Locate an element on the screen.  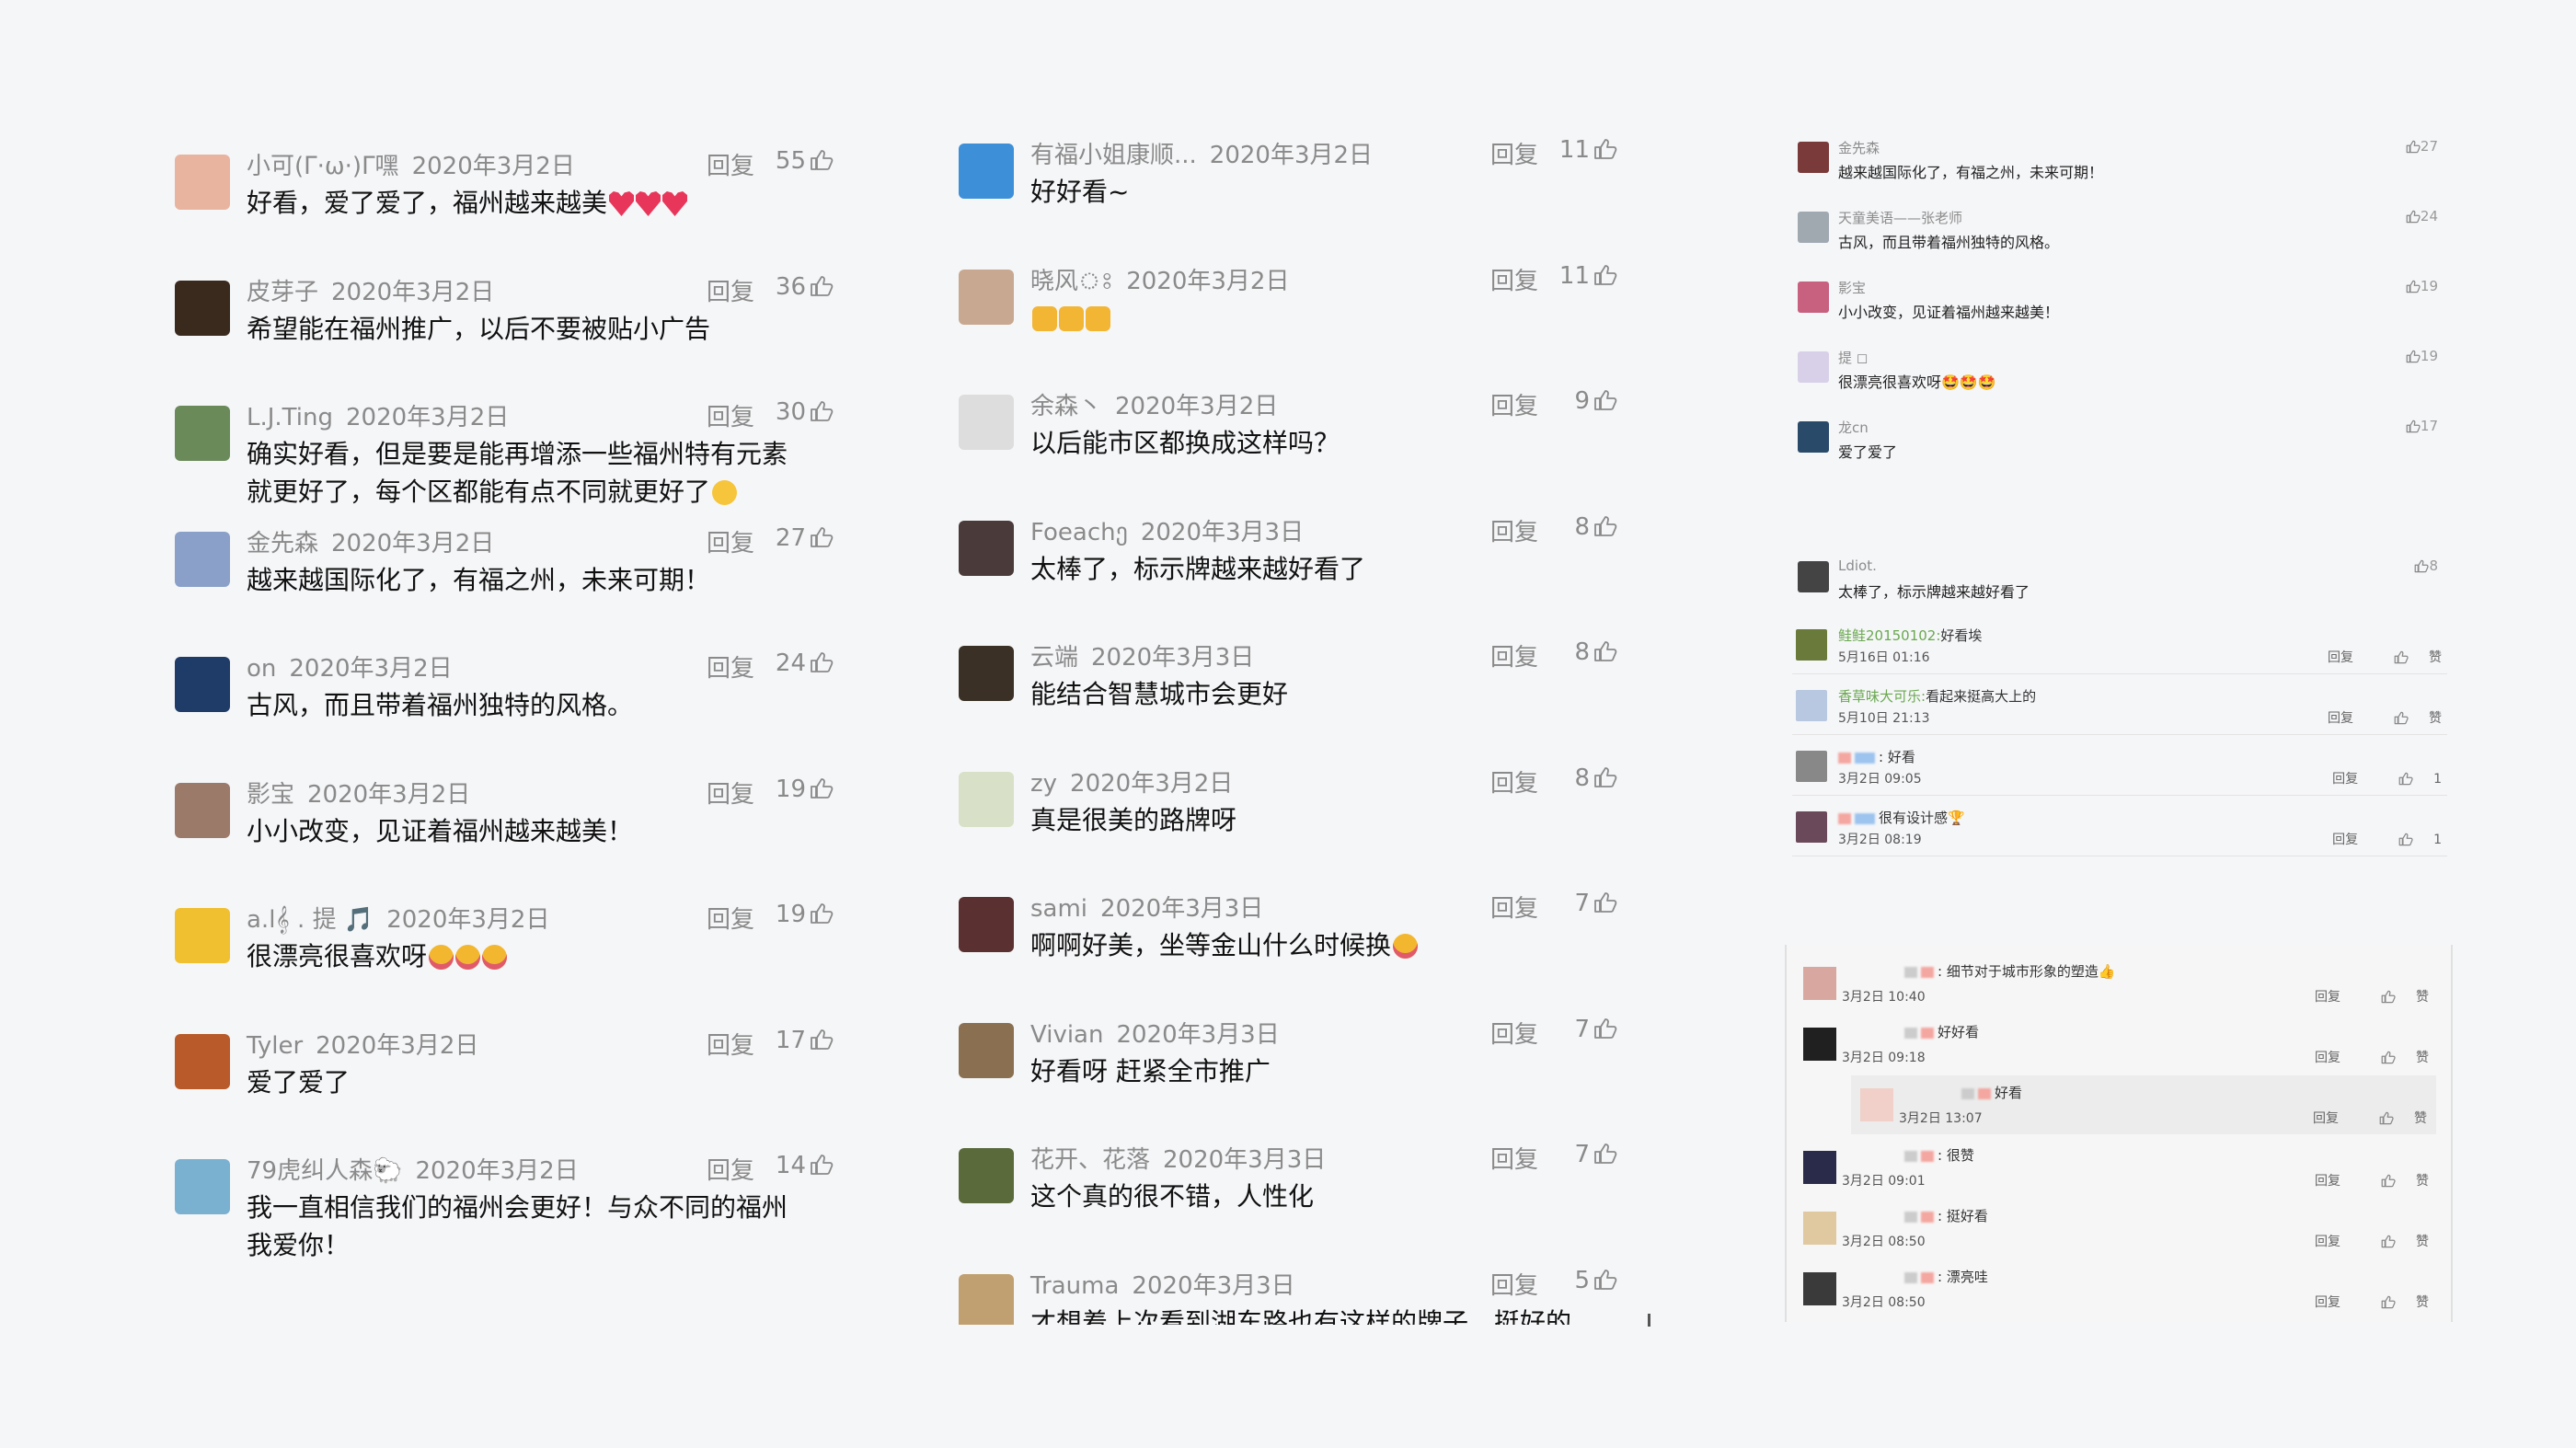
like-button: 55 is located at coordinates (805, 161).